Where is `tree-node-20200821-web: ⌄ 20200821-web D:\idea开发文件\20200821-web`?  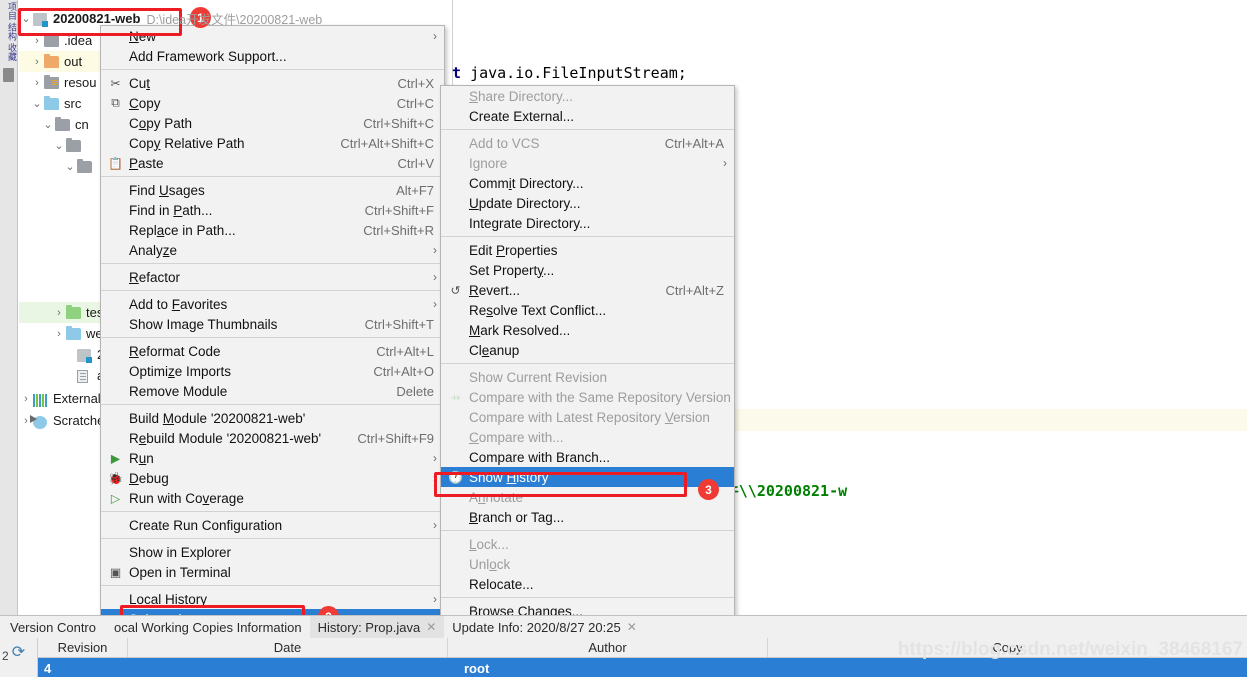
tree-node-20200821-web: ⌄ 20200821-web D:\idea开发文件\20200821-web is located at coordinates (239, 18).